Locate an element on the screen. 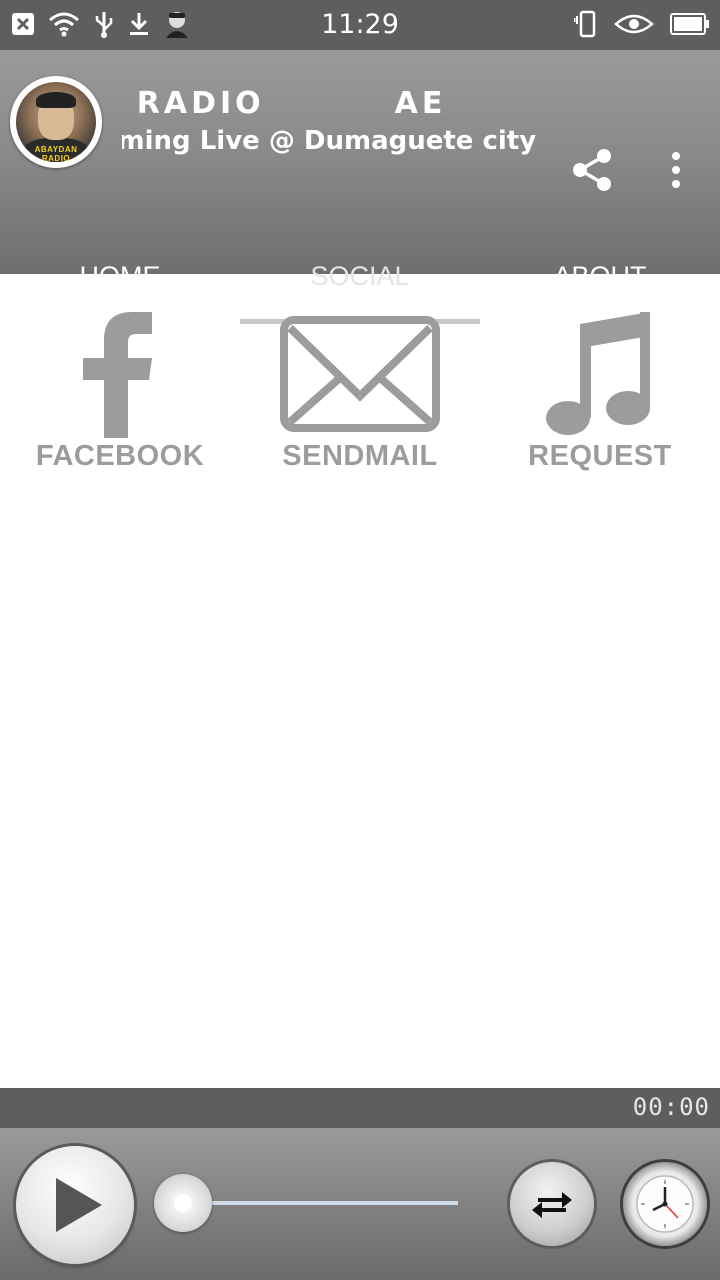 This screenshot has width=720, height=1280. seek-knob is located at coordinates (183, 1203).